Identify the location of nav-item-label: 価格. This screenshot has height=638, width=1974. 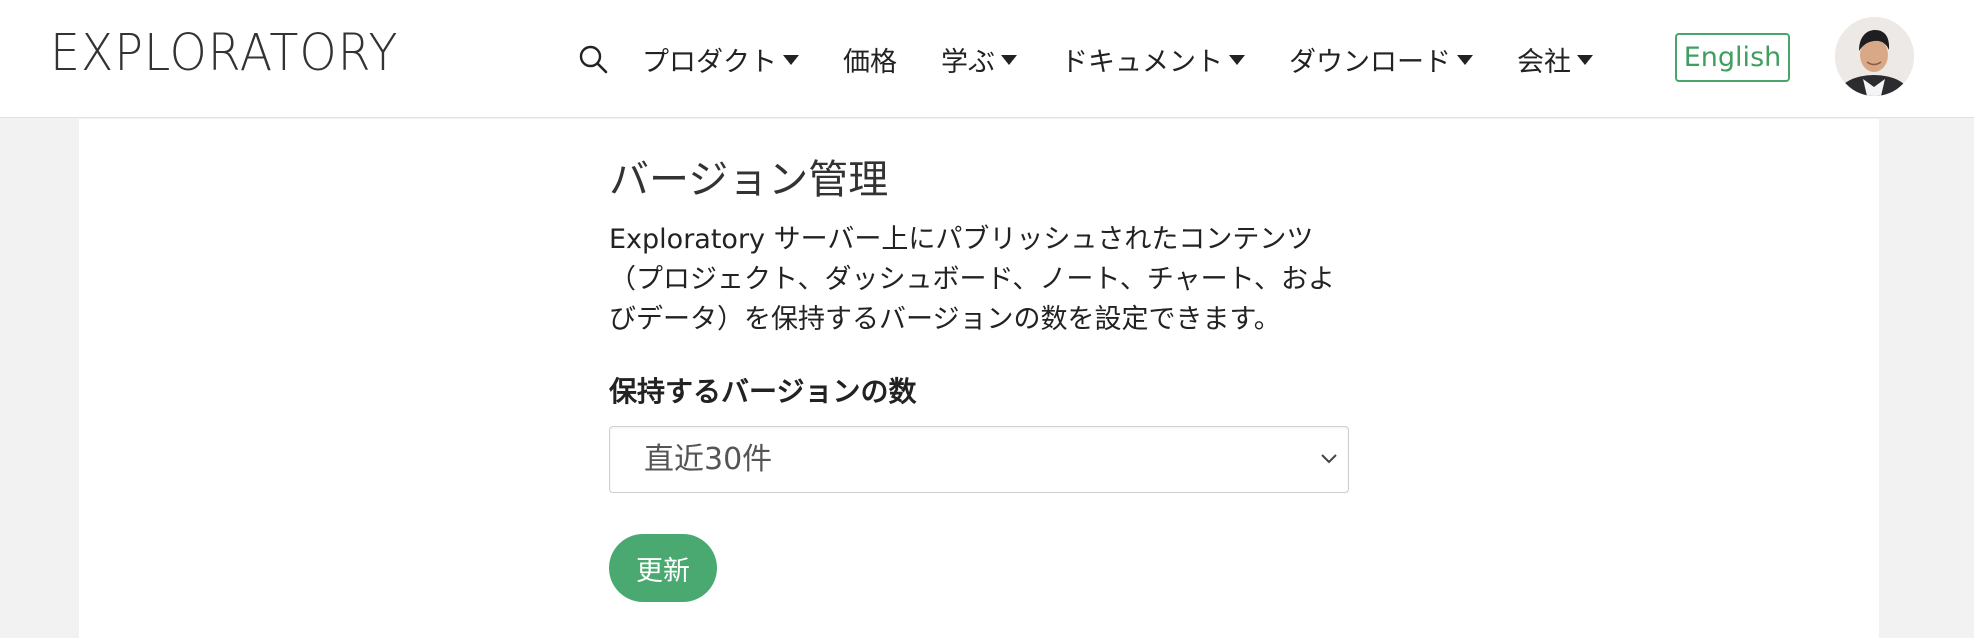
(870, 62).